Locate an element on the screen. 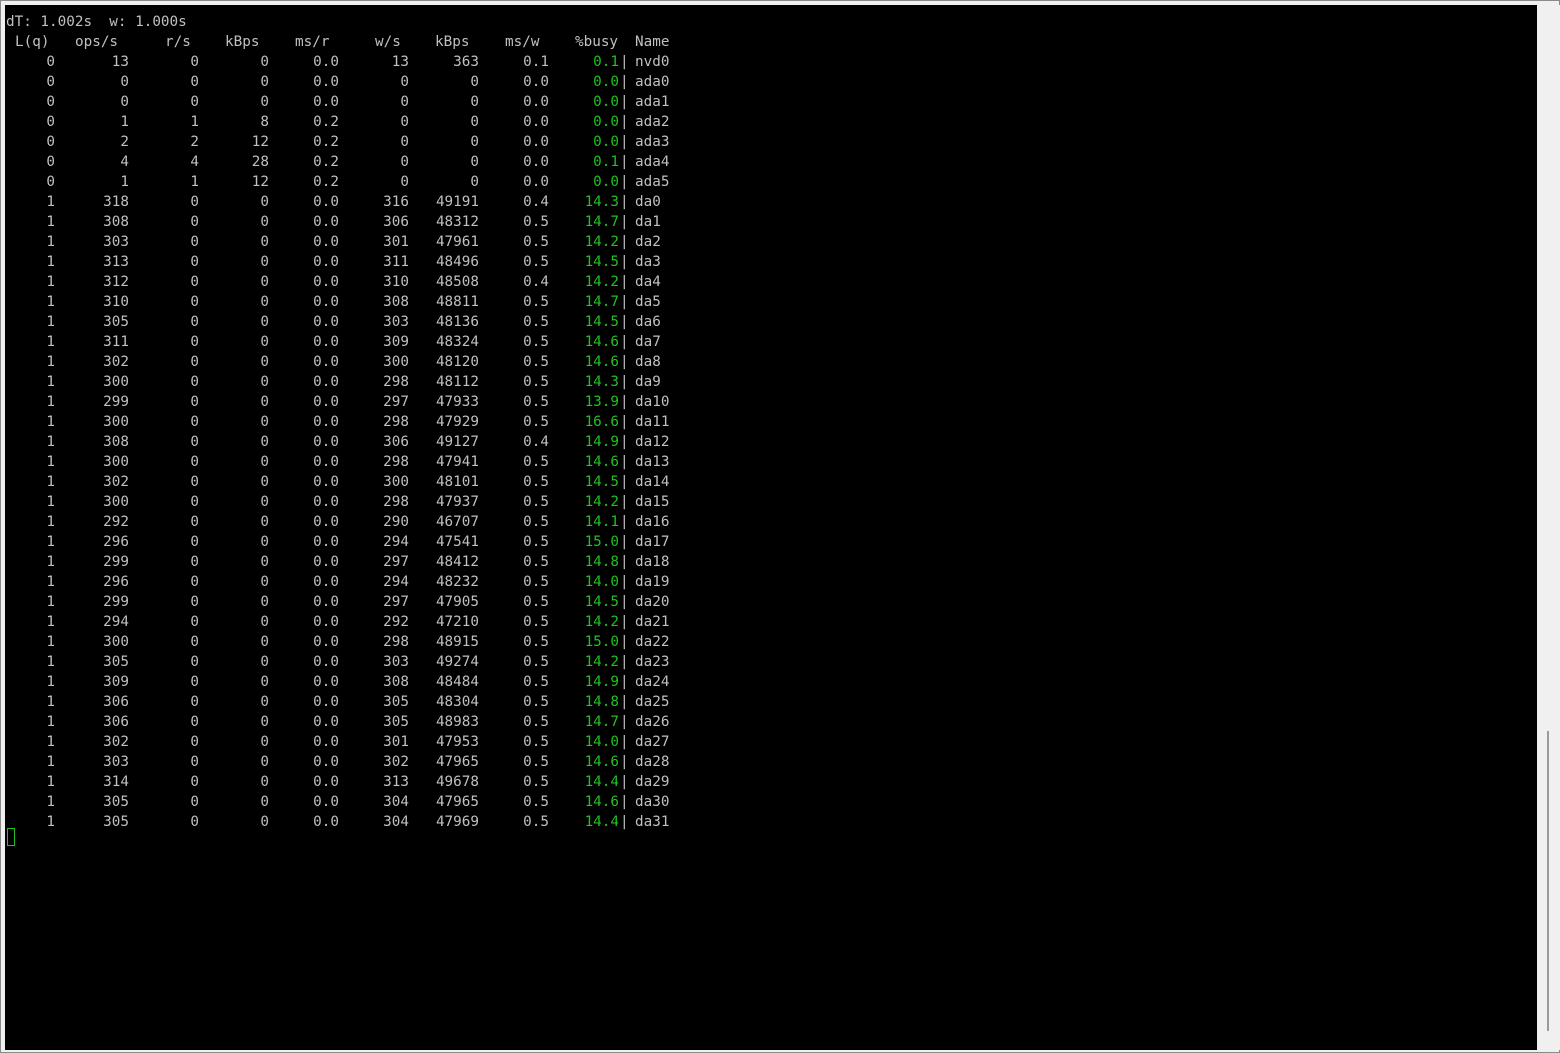 The image size is (1560, 1053). cell-busy: 14.4 is located at coordinates (601, 782).